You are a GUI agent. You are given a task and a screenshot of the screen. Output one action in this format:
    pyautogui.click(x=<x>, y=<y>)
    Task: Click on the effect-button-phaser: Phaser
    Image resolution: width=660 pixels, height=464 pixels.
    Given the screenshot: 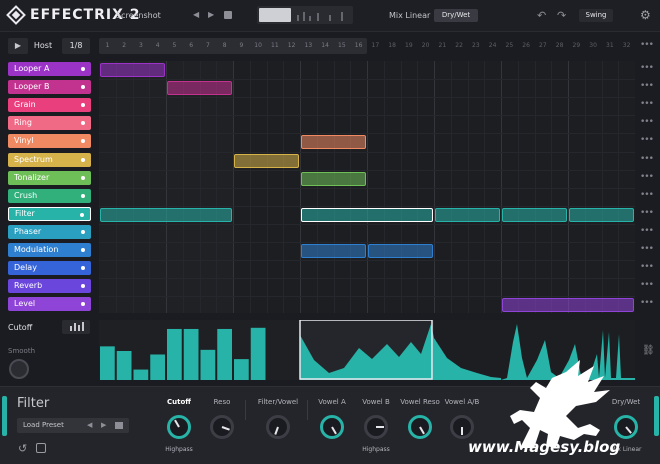 What is the action you would take?
    pyautogui.click(x=49, y=231)
    